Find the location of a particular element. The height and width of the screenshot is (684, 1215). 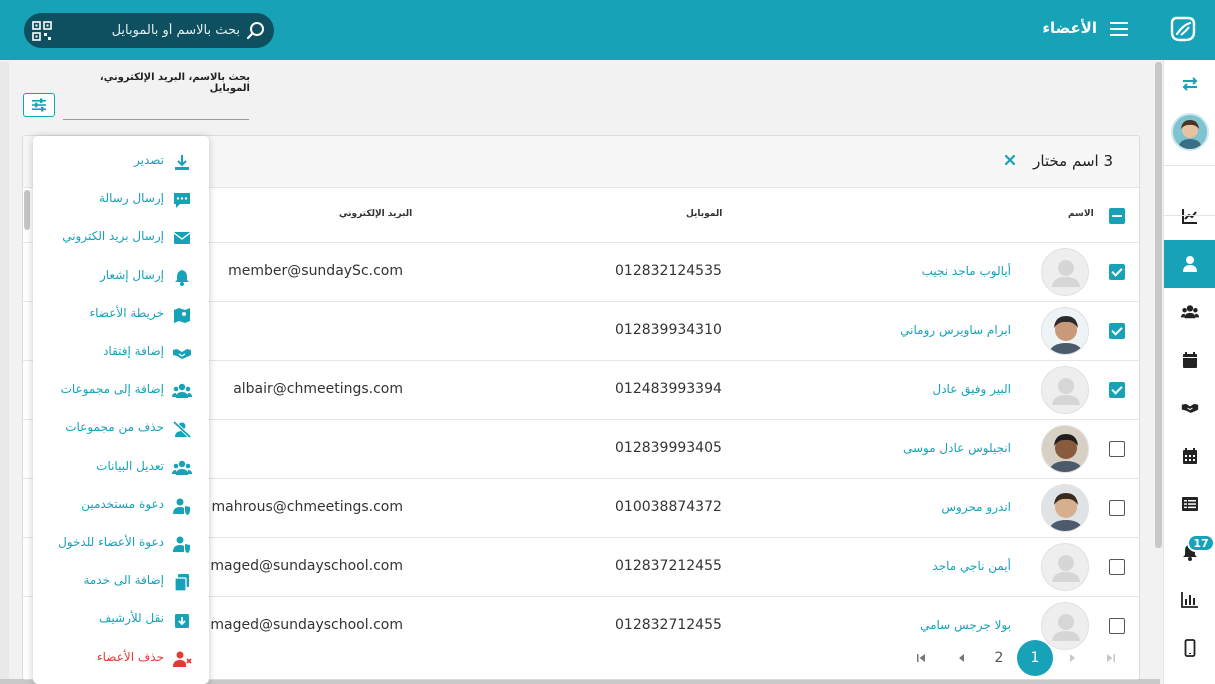

member-photo is located at coordinates (1065, 331).